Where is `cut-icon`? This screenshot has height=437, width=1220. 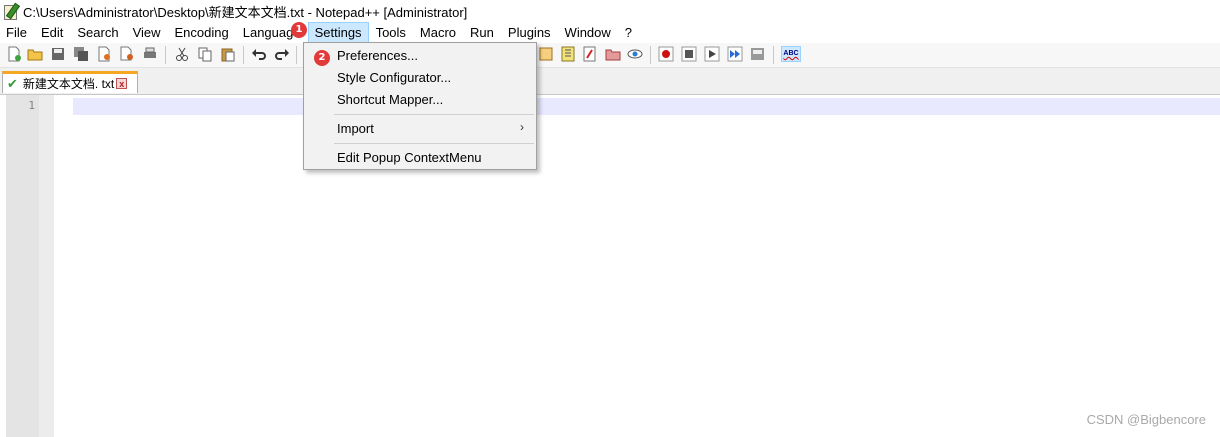
cut-icon is located at coordinates (182, 54).